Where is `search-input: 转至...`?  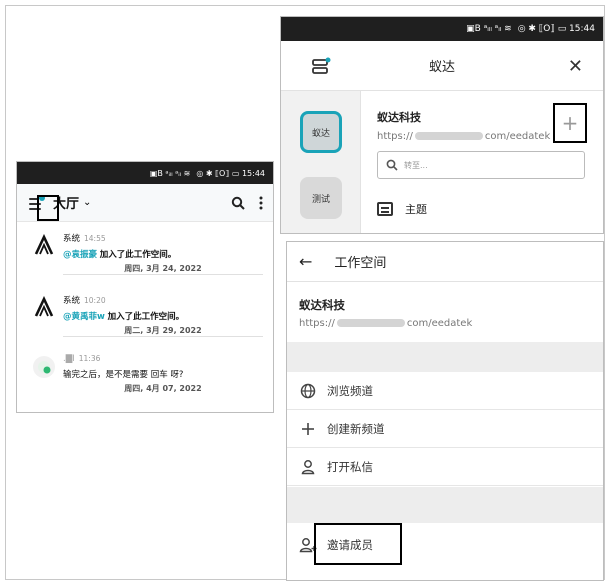 search-input: 转至... is located at coordinates (481, 165).